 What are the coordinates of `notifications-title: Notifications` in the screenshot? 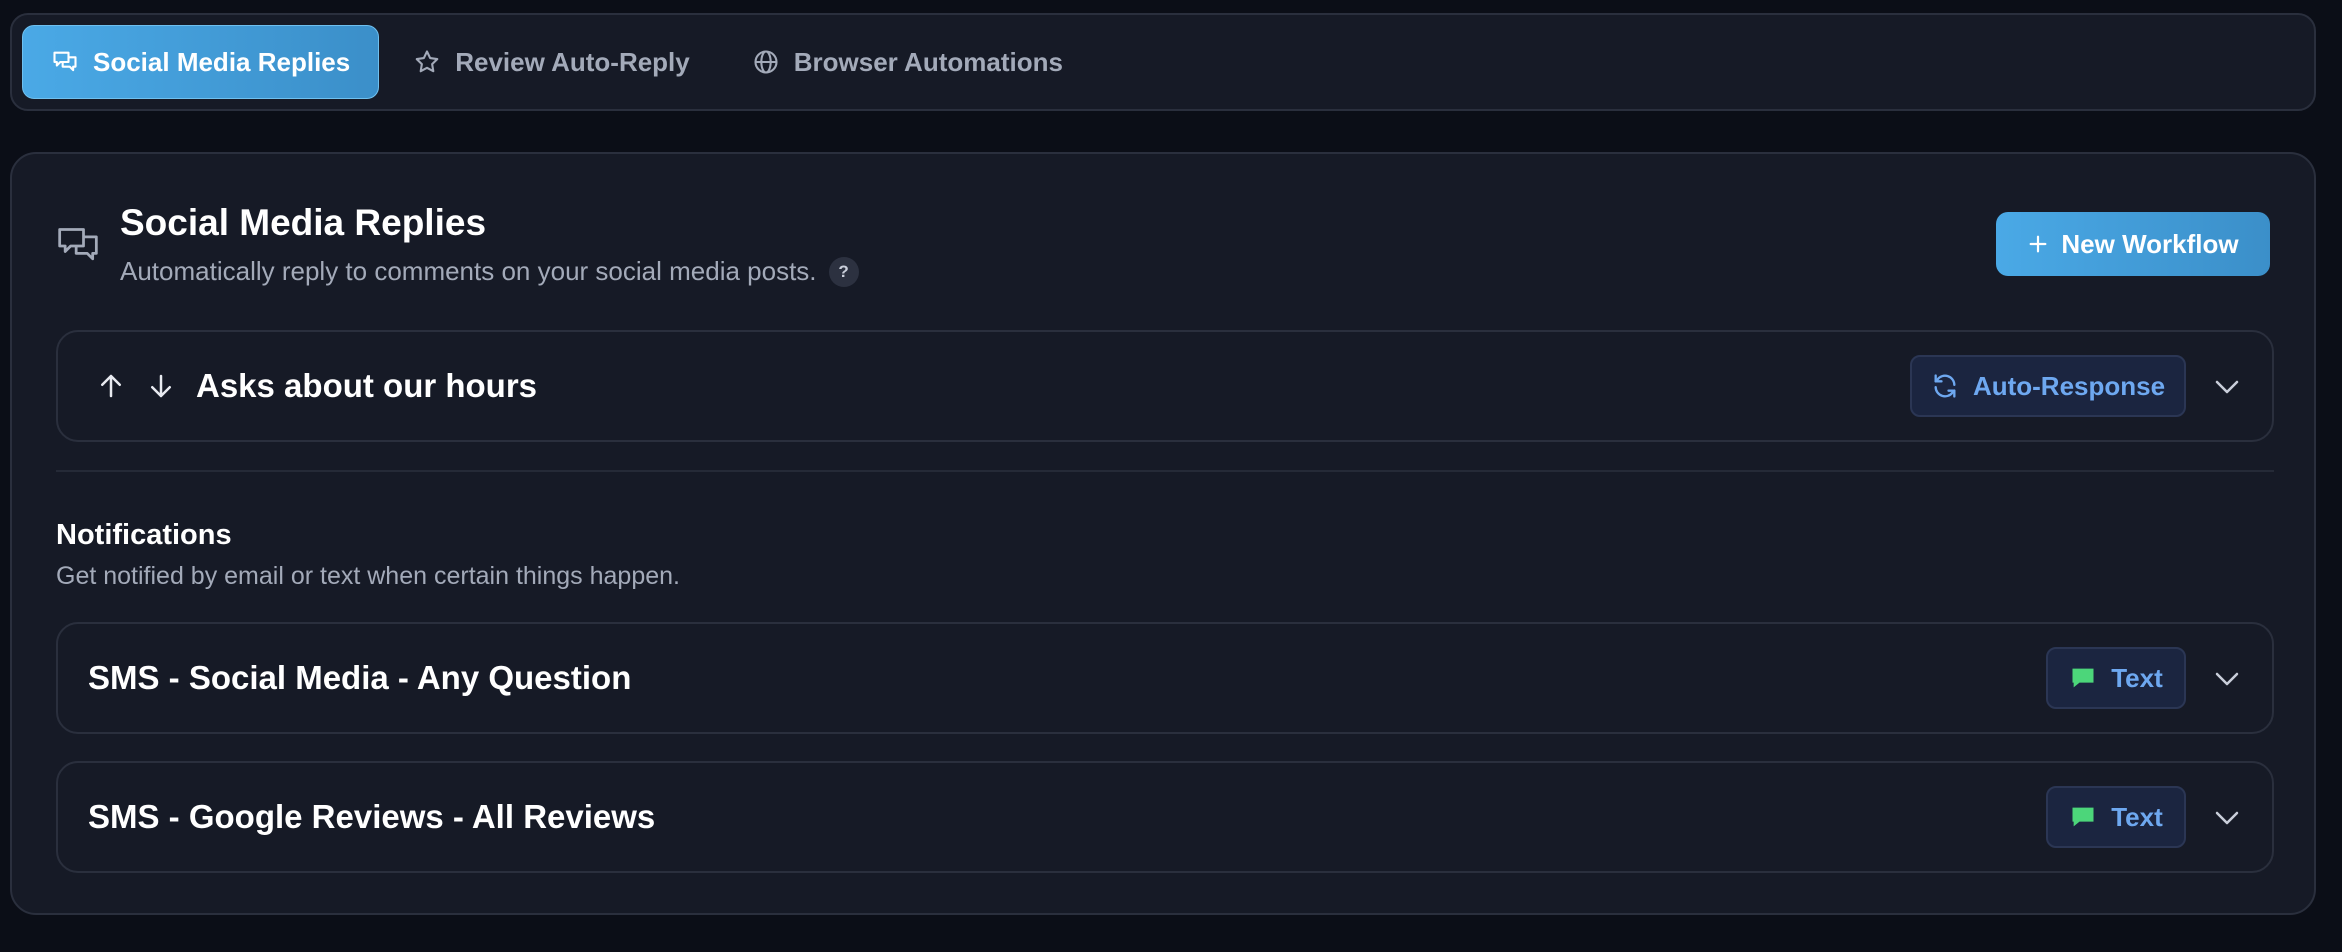 It's located at (144, 535).